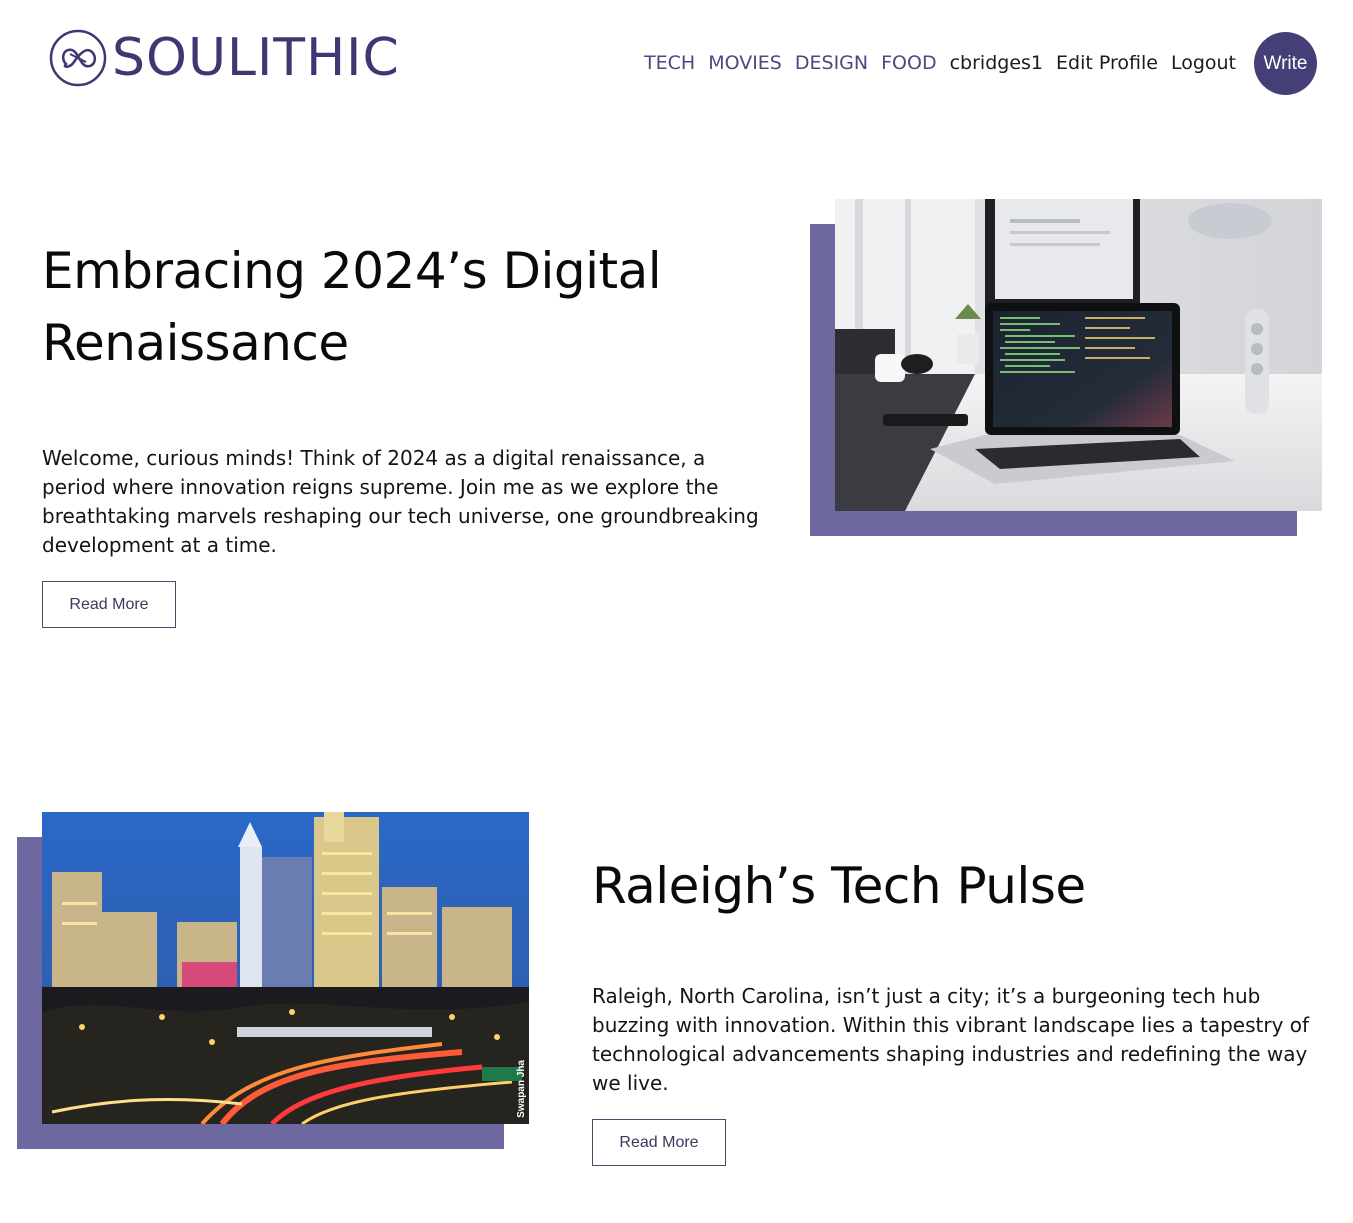 The height and width of the screenshot is (1223, 1353). Describe the element at coordinates (1203, 63) in the screenshot. I see `nav-logout: Logout` at that location.